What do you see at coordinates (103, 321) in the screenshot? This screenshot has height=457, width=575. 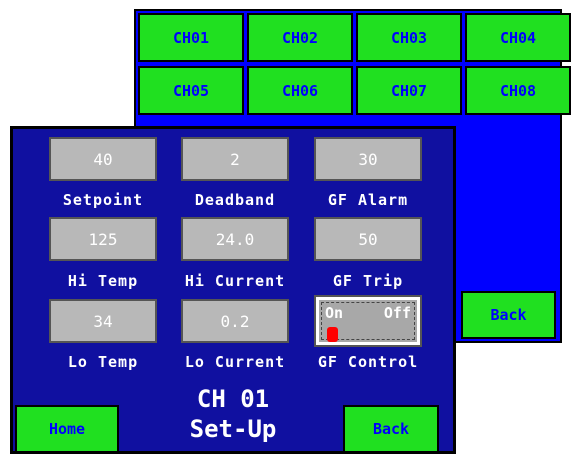 I see `lo-temp-field: 34` at bounding box center [103, 321].